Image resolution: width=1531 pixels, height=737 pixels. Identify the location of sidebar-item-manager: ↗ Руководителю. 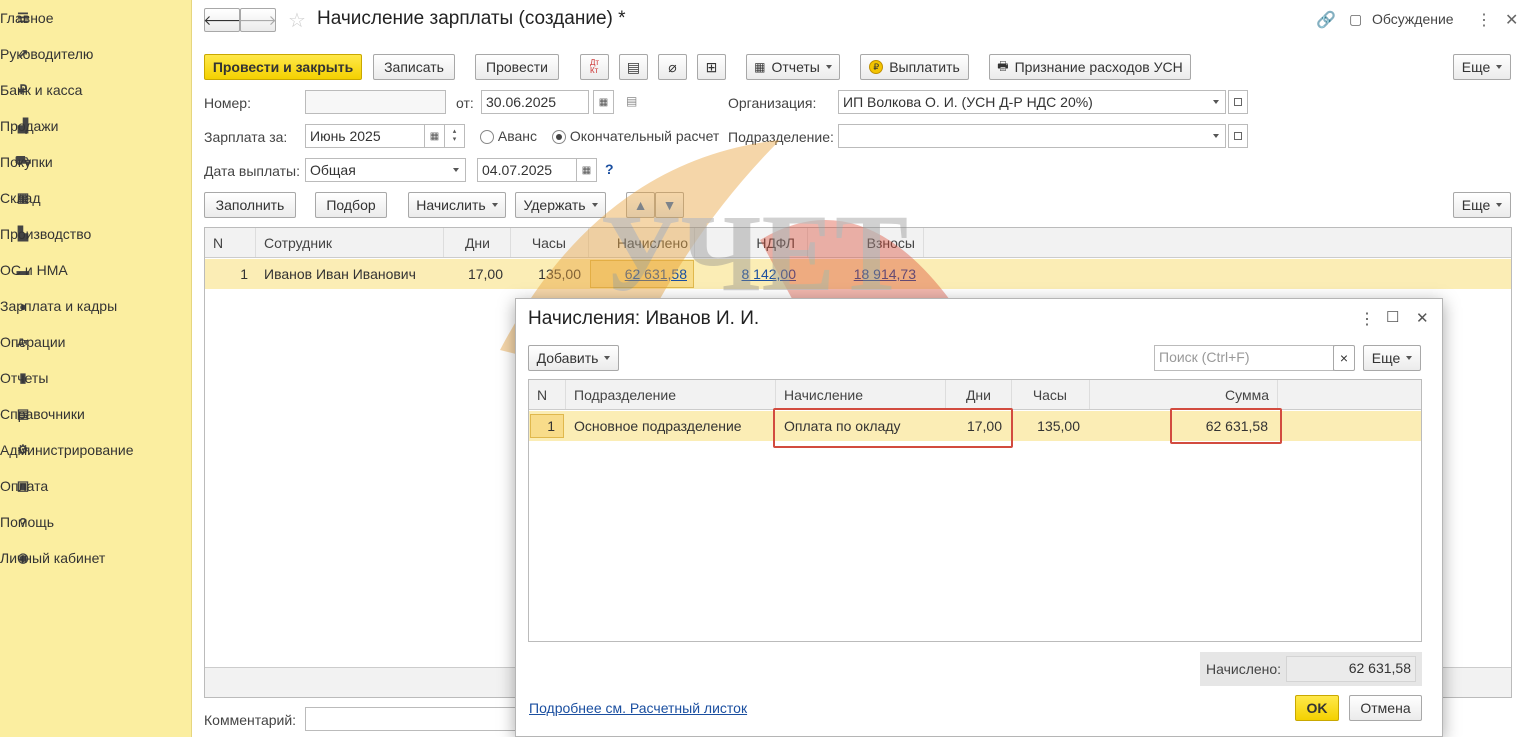
(95, 54).